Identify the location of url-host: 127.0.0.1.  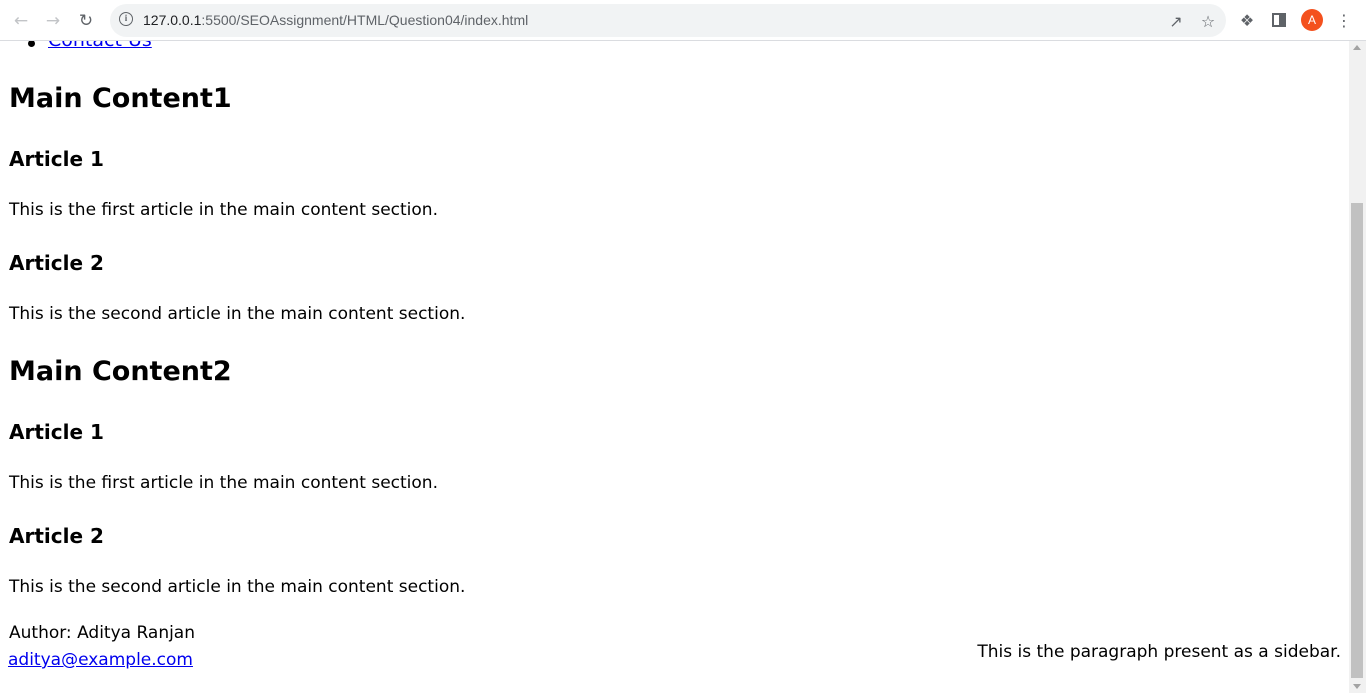
(172, 20).